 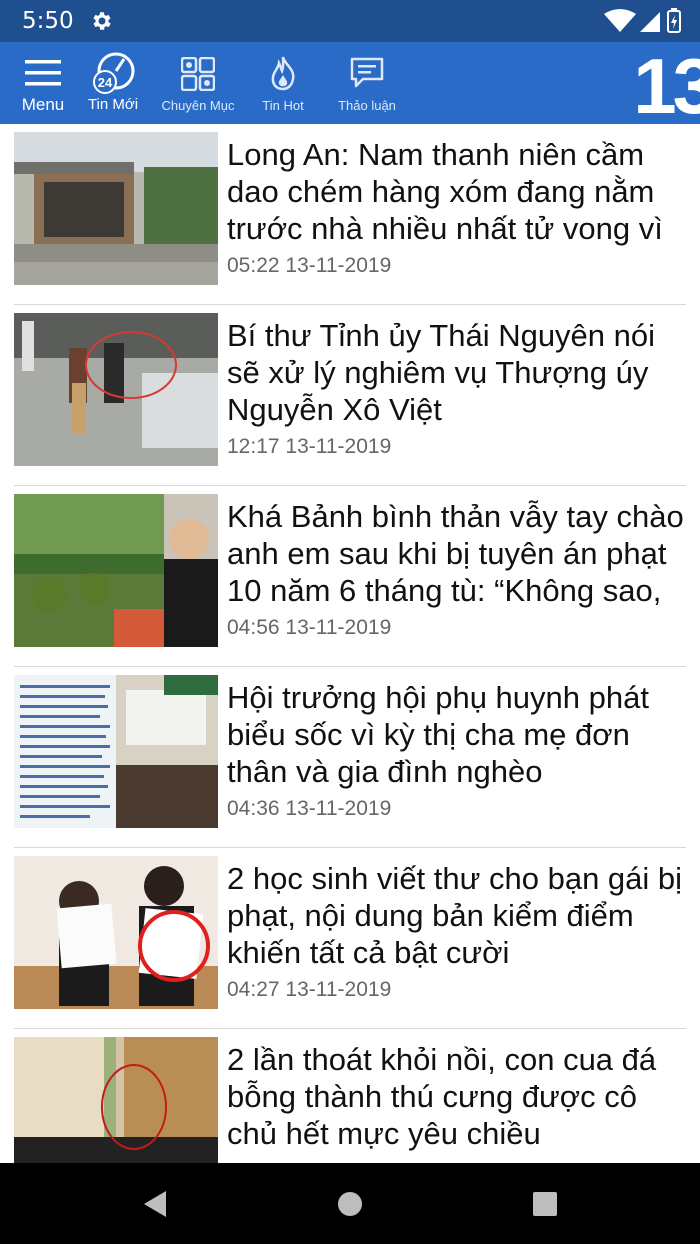 I want to click on tab-tin-hot-label: Tin Hot, so click(x=283, y=105).